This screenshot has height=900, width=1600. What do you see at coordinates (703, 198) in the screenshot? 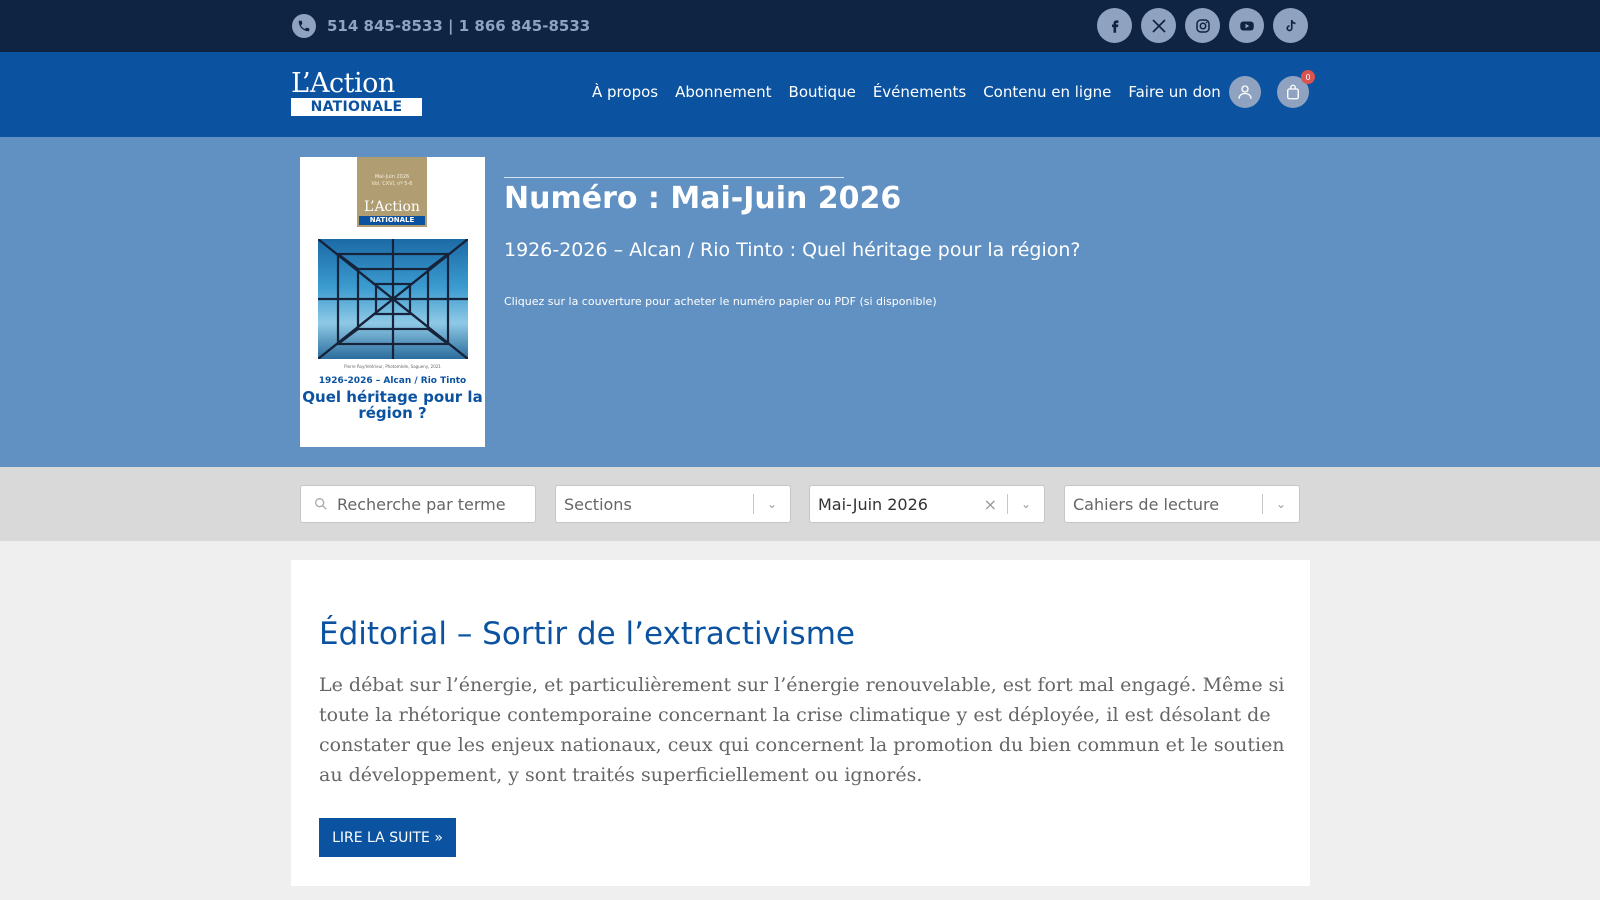
I see `issue-title: Numéro : Mai-Juin 2026` at bounding box center [703, 198].